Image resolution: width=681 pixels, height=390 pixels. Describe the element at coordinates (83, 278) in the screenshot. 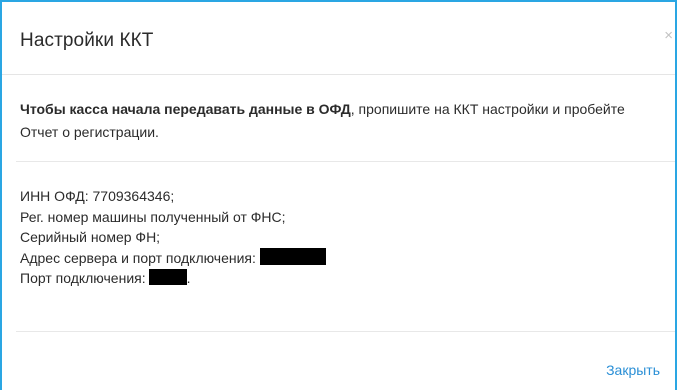

I see `port-label: Порт подключения:` at that location.